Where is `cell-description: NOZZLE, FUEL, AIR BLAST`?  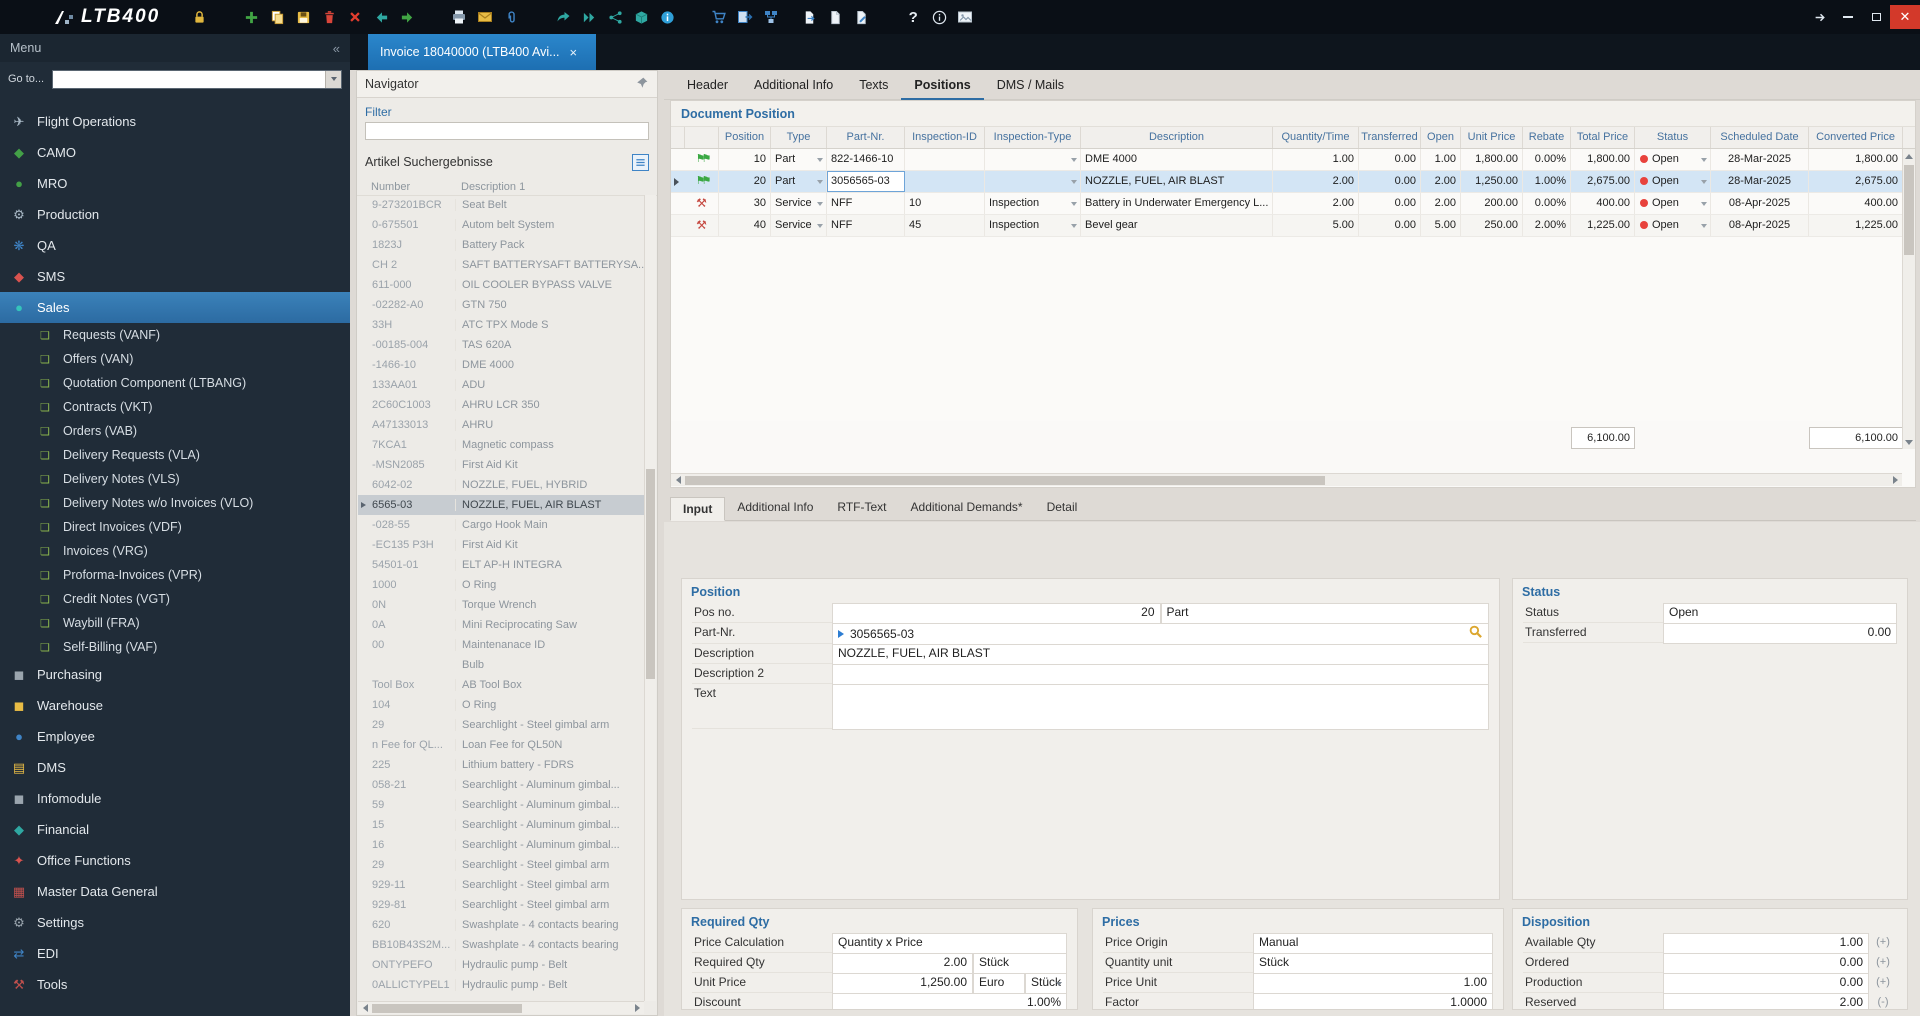
cell-description: NOZZLE, FUEL, AIR BLAST is located at coordinates (1177, 181).